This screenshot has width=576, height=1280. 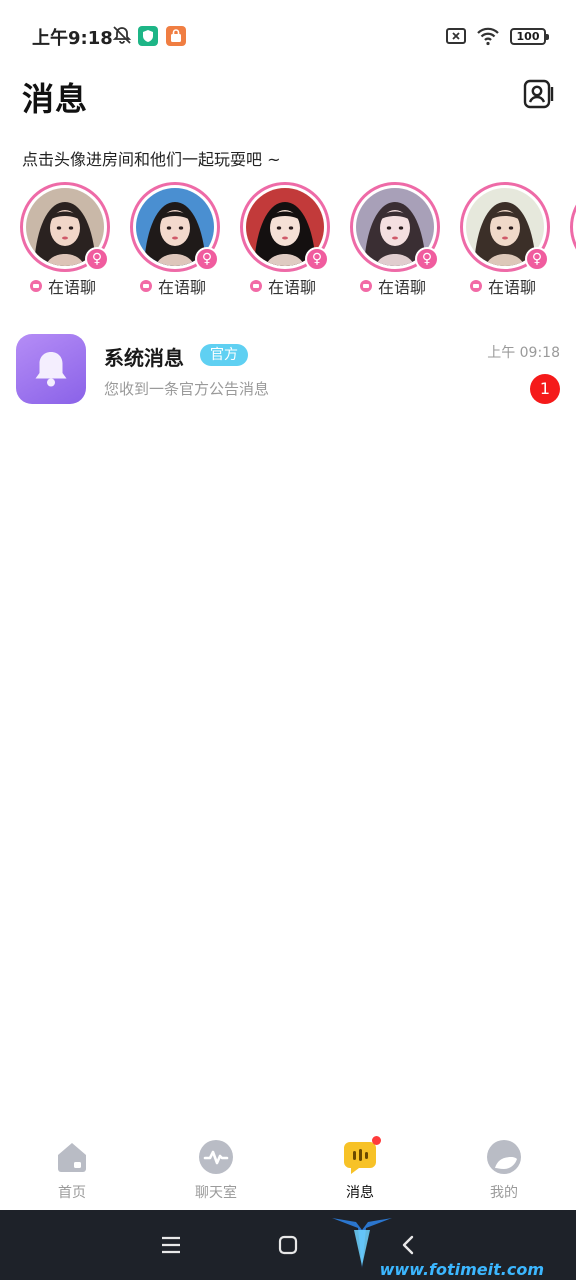 I want to click on bell-icon, so click(x=51, y=369).